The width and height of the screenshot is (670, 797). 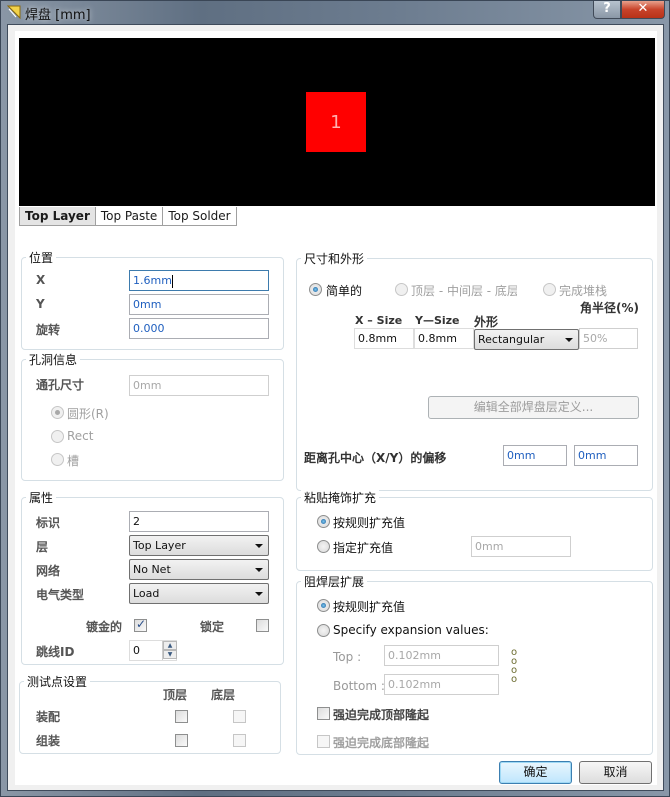 What do you see at coordinates (334, 258) in the screenshot?
I see `size-shape-title: 尺寸和外形` at bounding box center [334, 258].